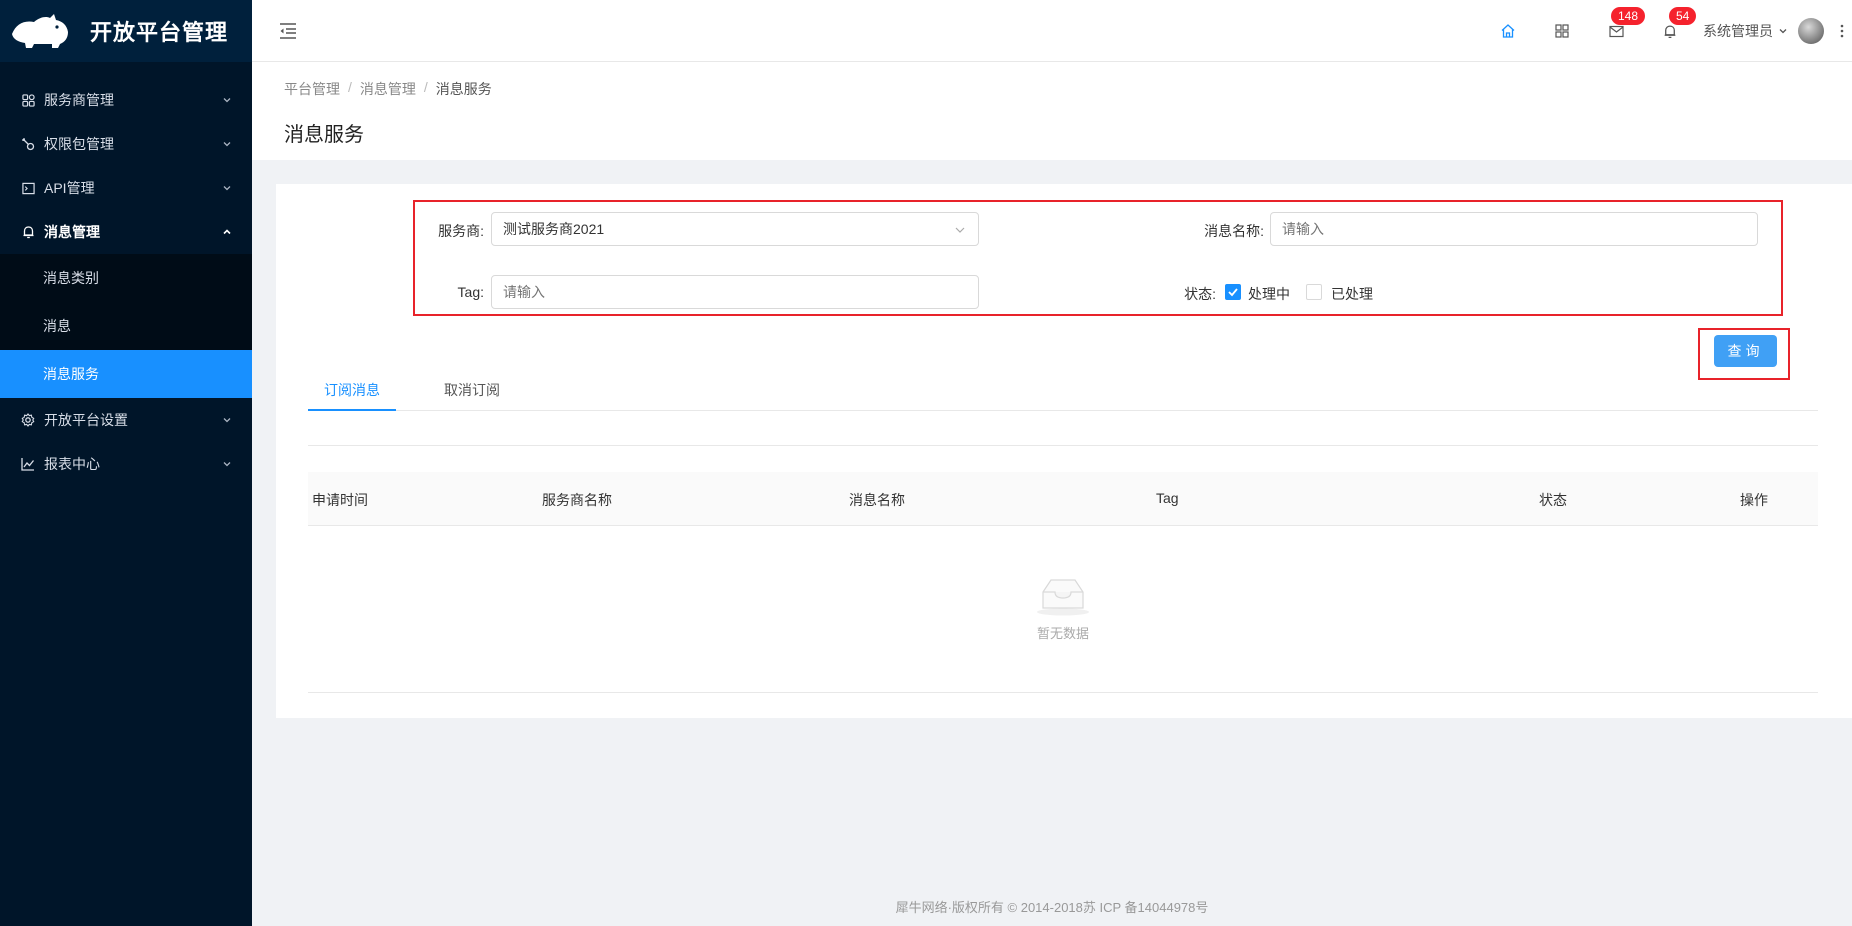 Image resolution: width=1852 pixels, height=926 pixels. I want to click on divider, so click(1063, 445).